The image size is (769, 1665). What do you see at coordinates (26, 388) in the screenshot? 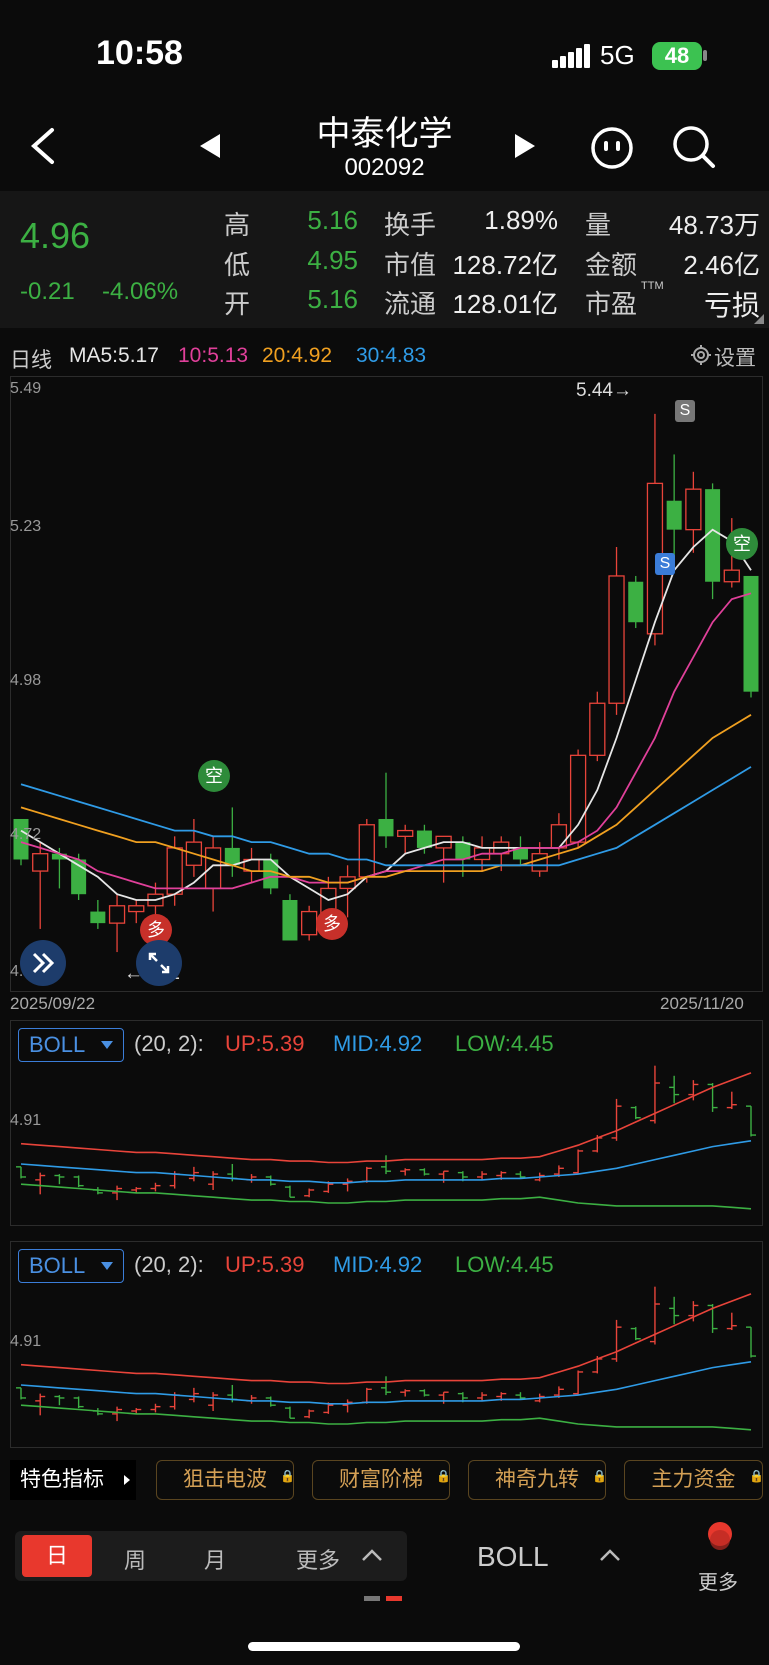
I see `y-label-top: 5.49` at bounding box center [26, 388].